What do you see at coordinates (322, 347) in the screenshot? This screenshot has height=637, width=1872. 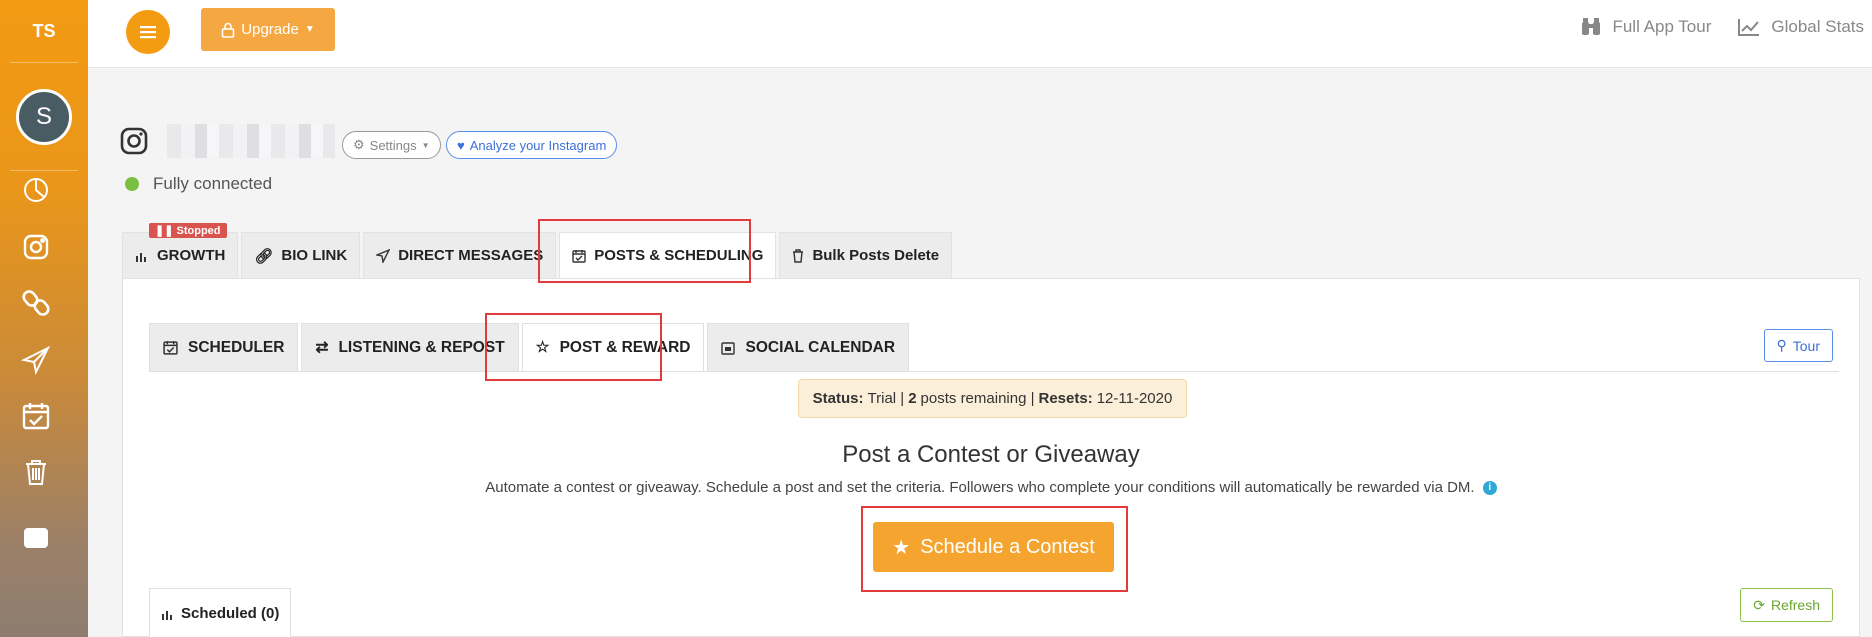 I see `exchange-icon: ⇄` at bounding box center [322, 347].